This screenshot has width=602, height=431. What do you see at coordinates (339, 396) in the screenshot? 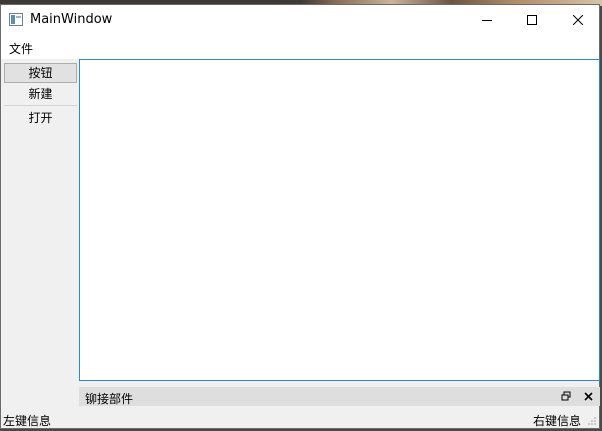
I see `dock-widget-titlebar: 铆接部件` at bounding box center [339, 396].